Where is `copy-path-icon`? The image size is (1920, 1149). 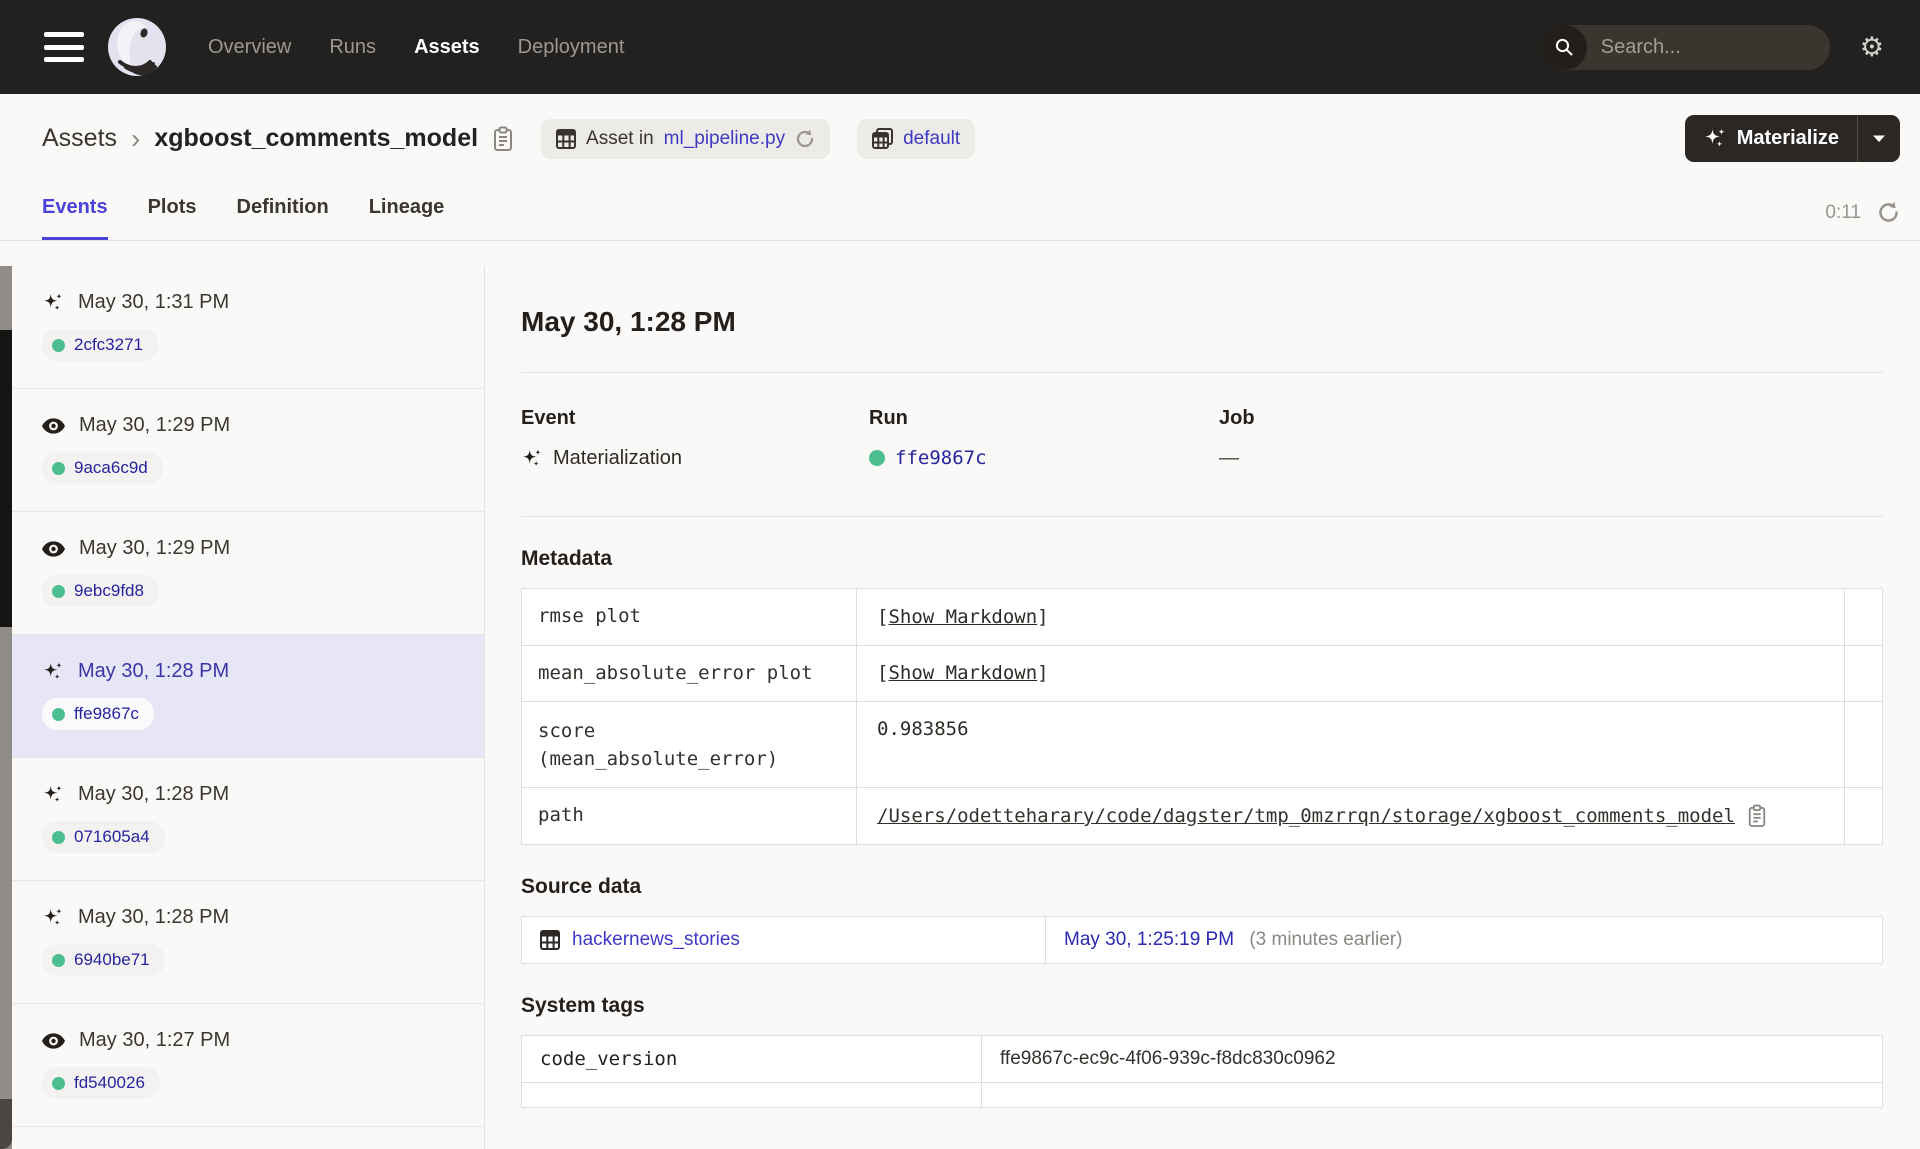
copy-path-icon is located at coordinates (1757, 816).